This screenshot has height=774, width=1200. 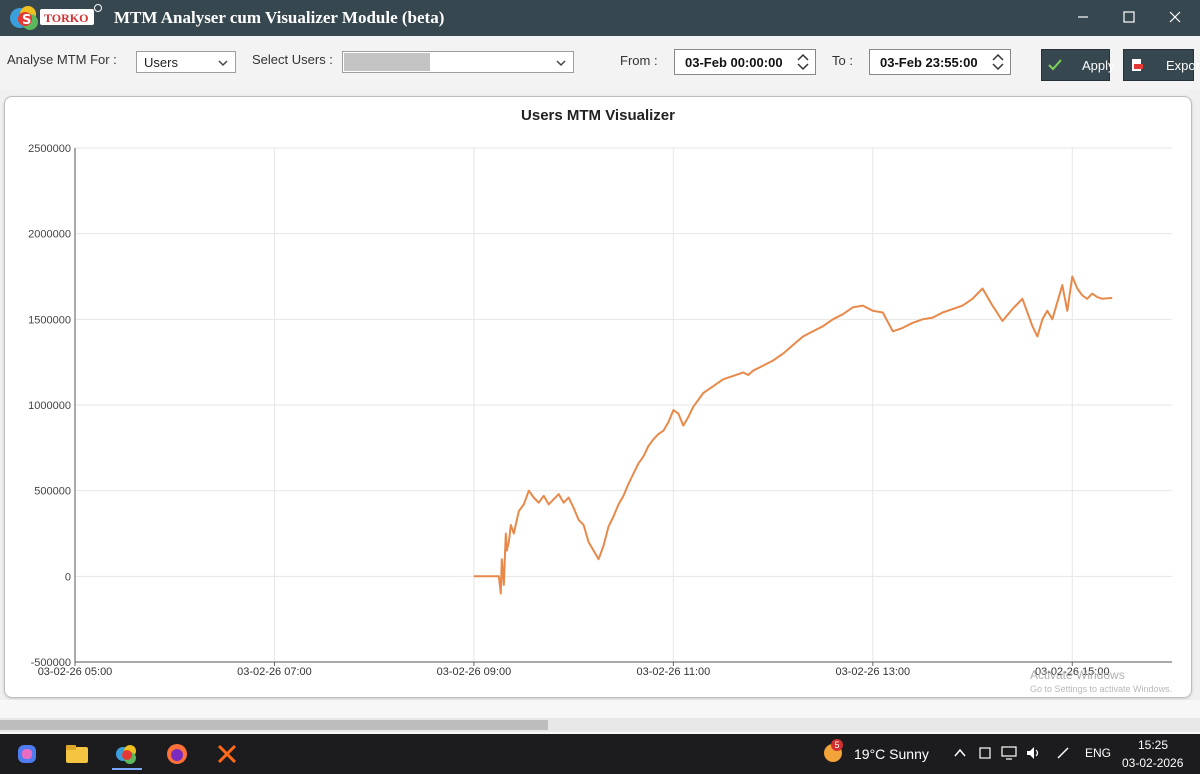 What do you see at coordinates (68, 577) in the screenshot?
I see `y-tick-label: 0` at bounding box center [68, 577].